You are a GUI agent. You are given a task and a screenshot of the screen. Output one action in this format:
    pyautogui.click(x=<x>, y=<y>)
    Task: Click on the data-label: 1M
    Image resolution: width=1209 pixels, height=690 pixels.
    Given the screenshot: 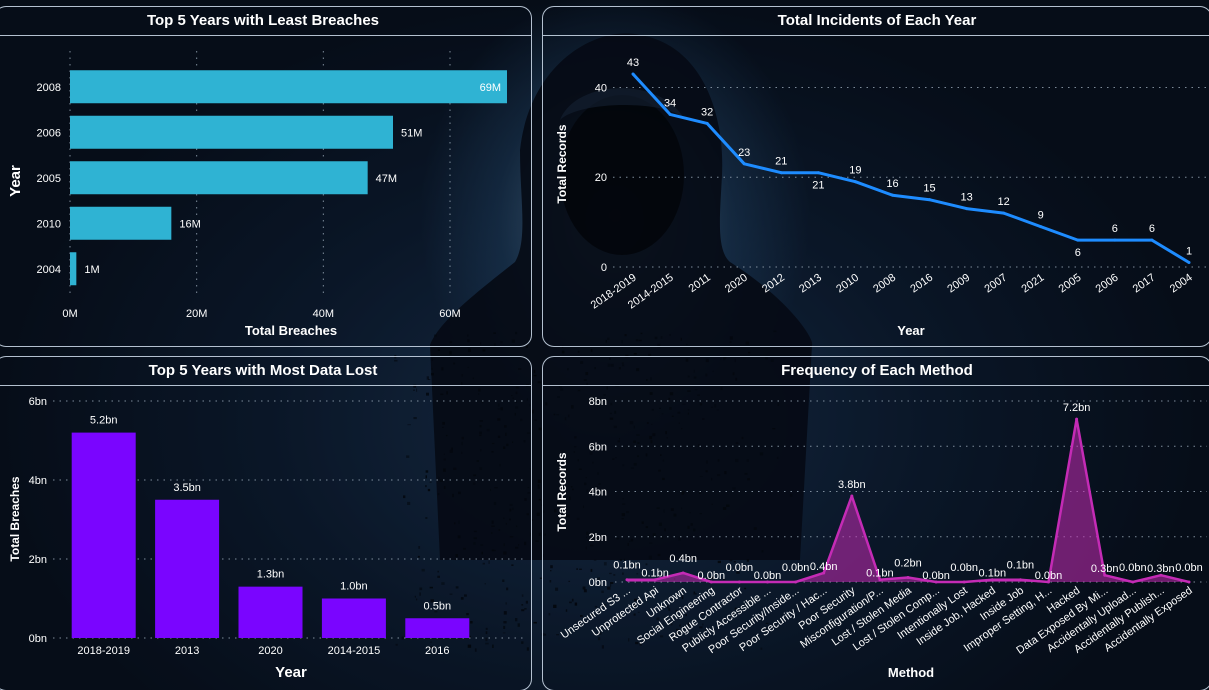 What is the action you would take?
    pyautogui.click(x=91, y=270)
    